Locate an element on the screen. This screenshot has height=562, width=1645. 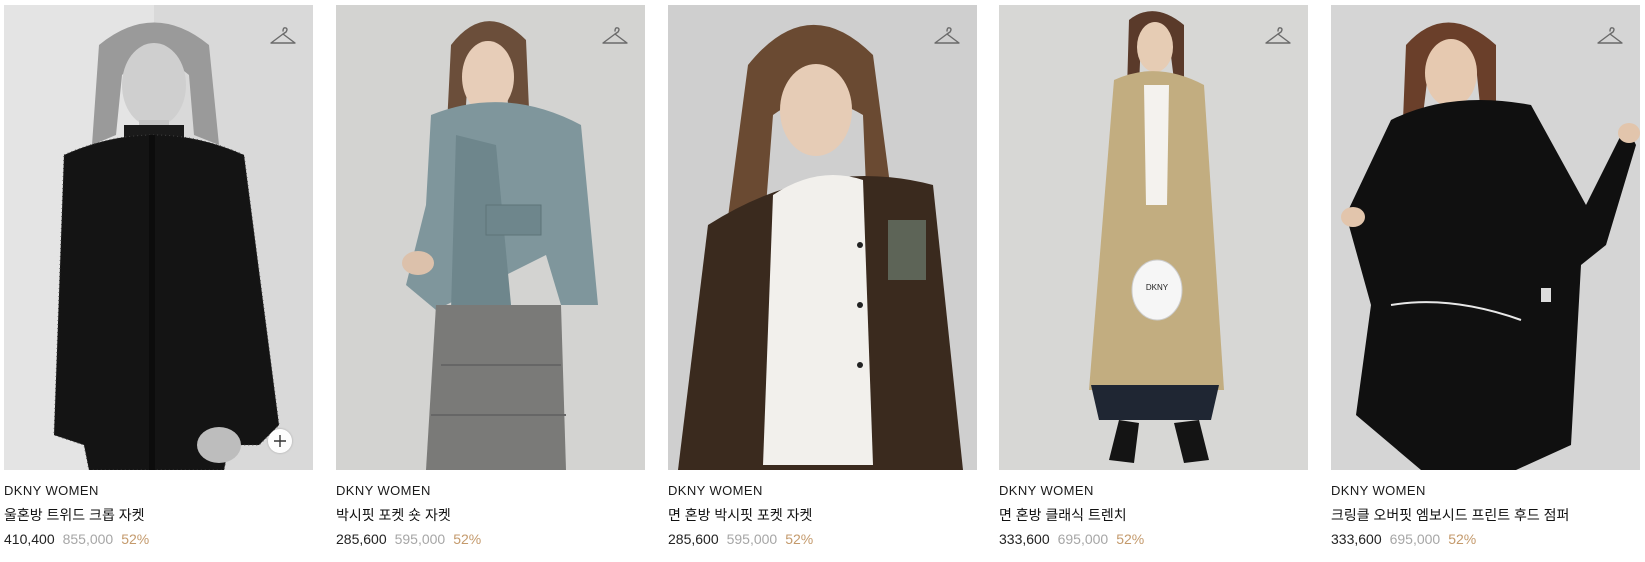
product-prices: 410,400 855,000 52% is located at coordinates (158, 539).